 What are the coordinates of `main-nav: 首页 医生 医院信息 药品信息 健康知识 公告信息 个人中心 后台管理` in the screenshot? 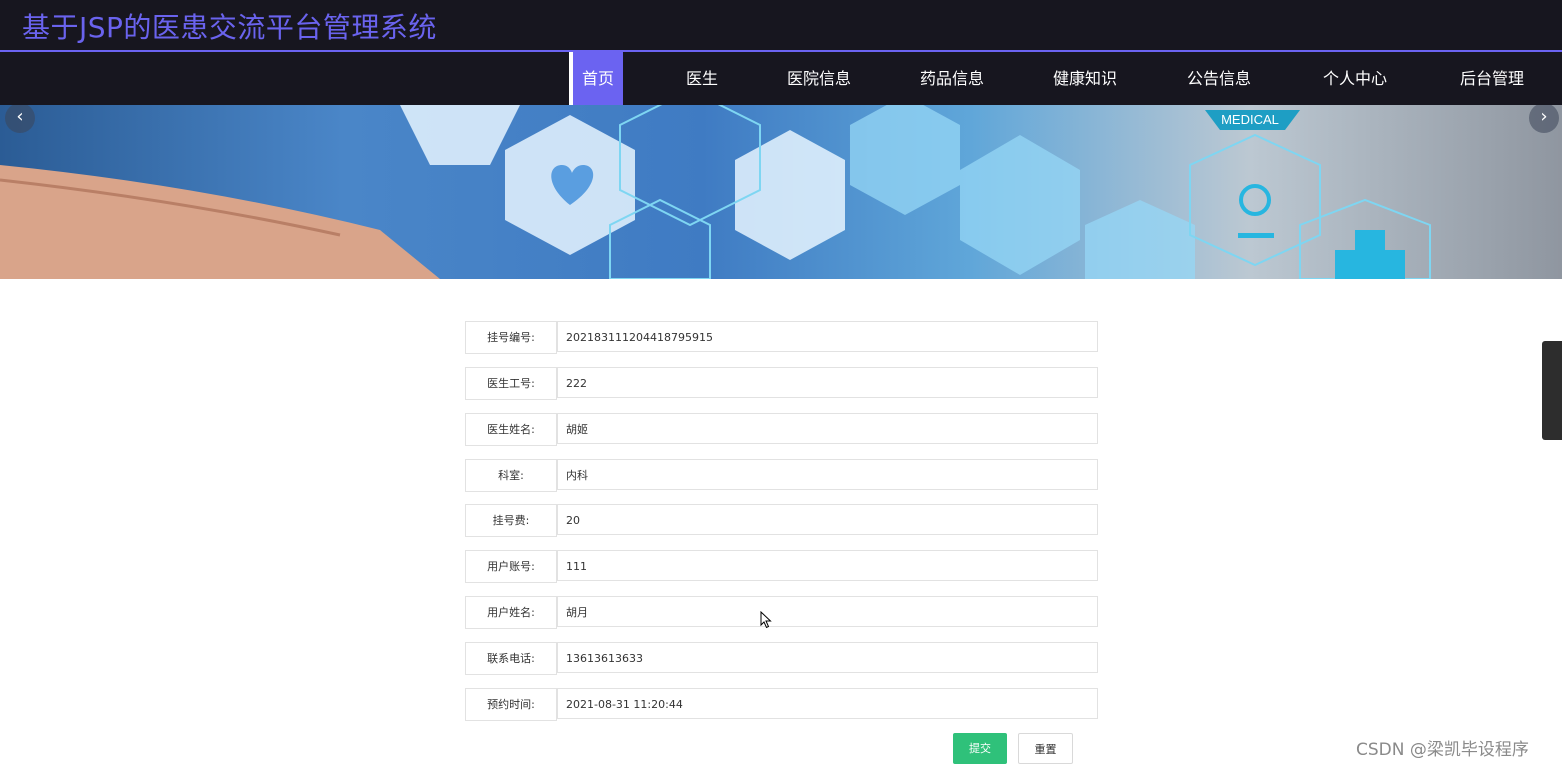 It's located at (781, 78).